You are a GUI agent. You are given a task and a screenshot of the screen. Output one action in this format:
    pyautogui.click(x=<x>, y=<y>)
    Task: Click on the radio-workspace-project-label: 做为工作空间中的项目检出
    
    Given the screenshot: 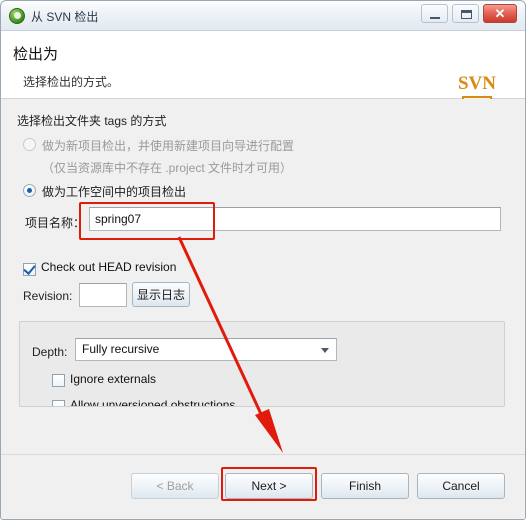 What is the action you would take?
    pyautogui.click(x=114, y=192)
    